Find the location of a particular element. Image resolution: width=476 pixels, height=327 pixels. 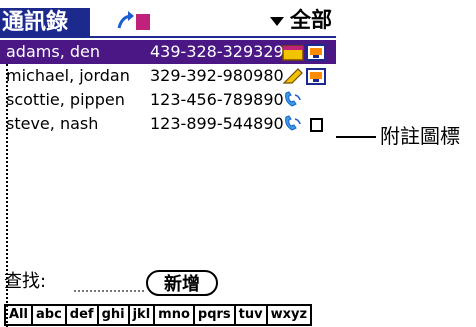

contact-phone: 123-899-544890 is located at coordinates (217, 123).